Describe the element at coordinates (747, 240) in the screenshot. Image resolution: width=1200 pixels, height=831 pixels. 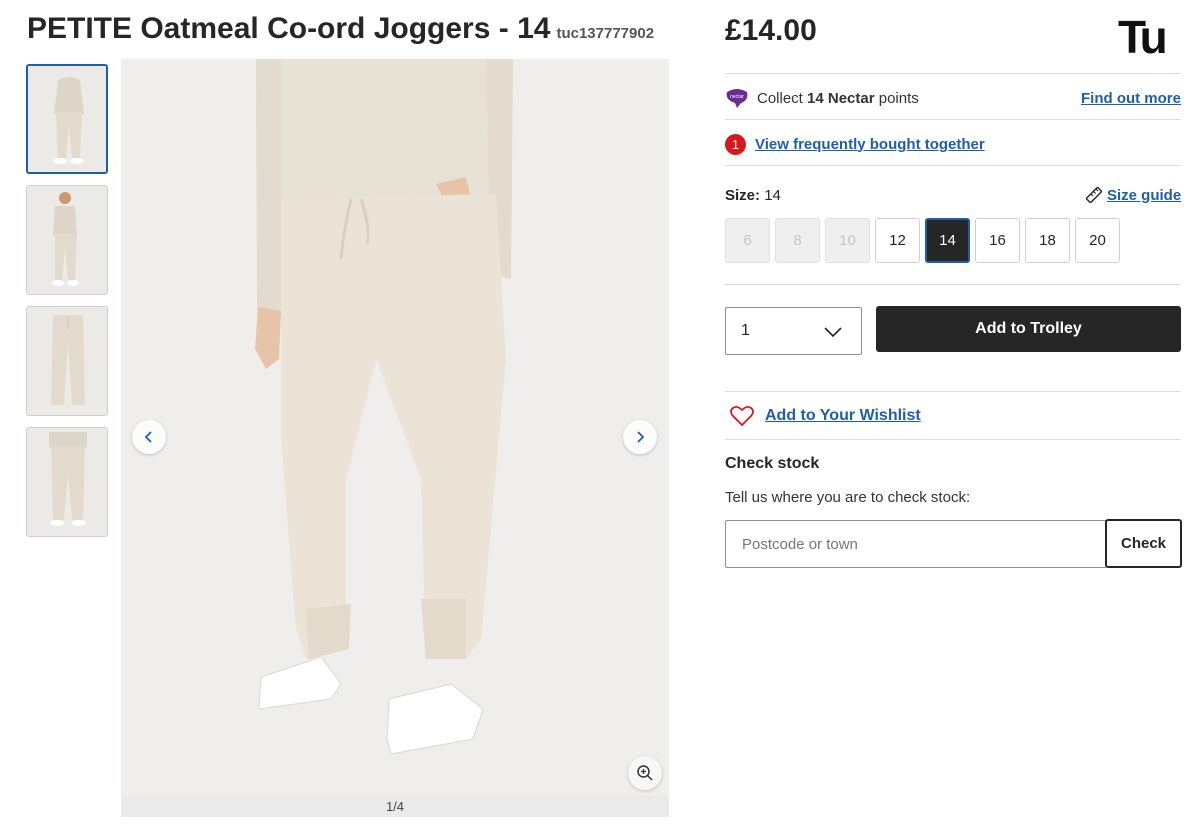
I see `size-option-6: 6` at that location.